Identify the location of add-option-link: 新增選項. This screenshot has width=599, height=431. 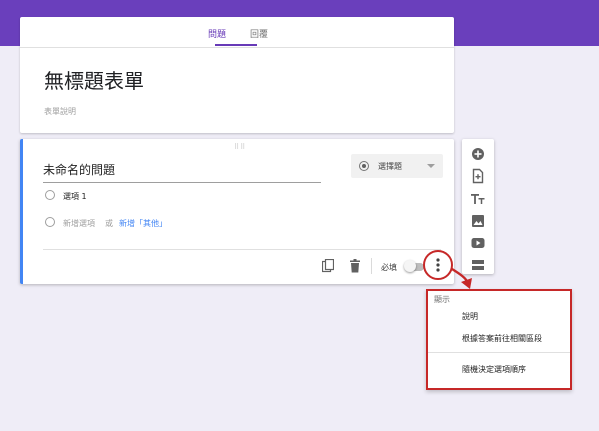
(79, 223).